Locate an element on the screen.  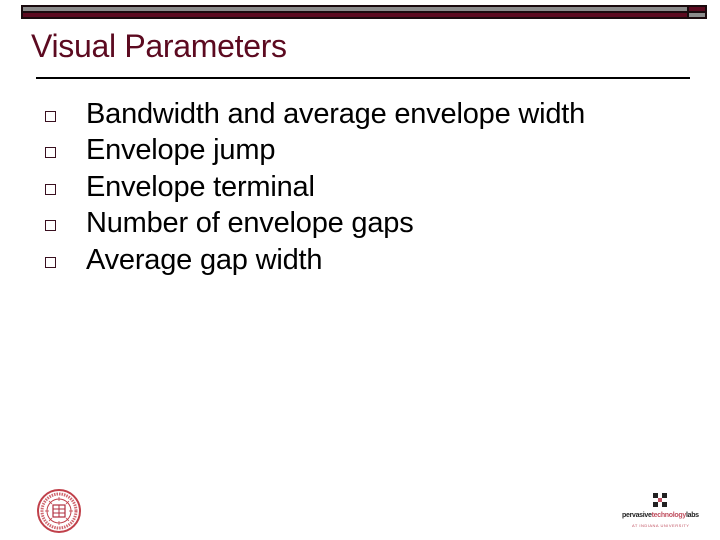
bullet-text: Envelope terminal is located at coordinates (200, 186).